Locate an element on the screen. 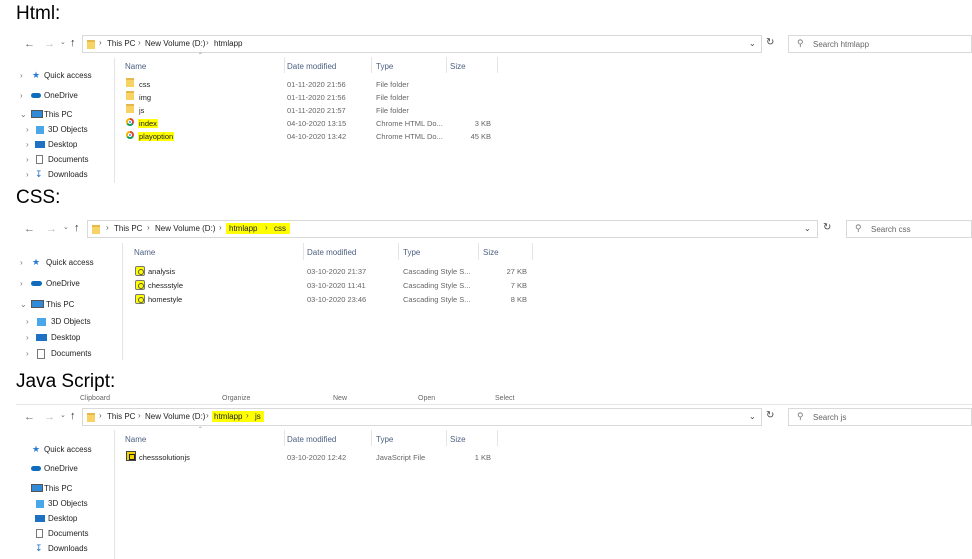 The image size is (972, 559). ribbon-label-new: New is located at coordinates (340, 398).